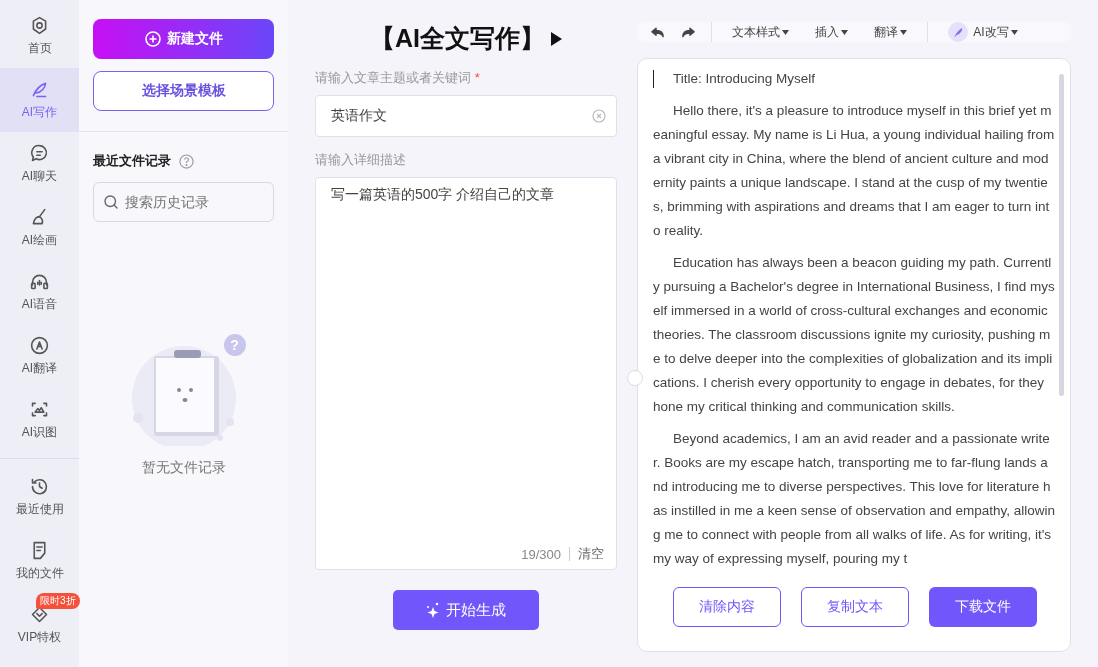  What do you see at coordinates (39, 486) in the screenshot?
I see `history-icon` at bounding box center [39, 486].